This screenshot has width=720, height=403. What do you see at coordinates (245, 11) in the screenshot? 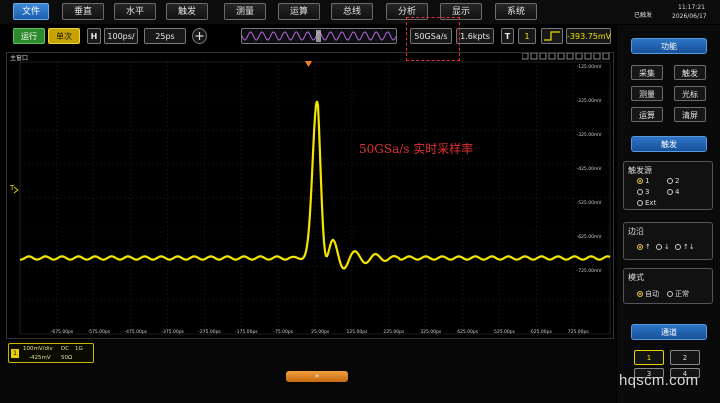
I see `menu-measure: 测量` at bounding box center [245, 11].